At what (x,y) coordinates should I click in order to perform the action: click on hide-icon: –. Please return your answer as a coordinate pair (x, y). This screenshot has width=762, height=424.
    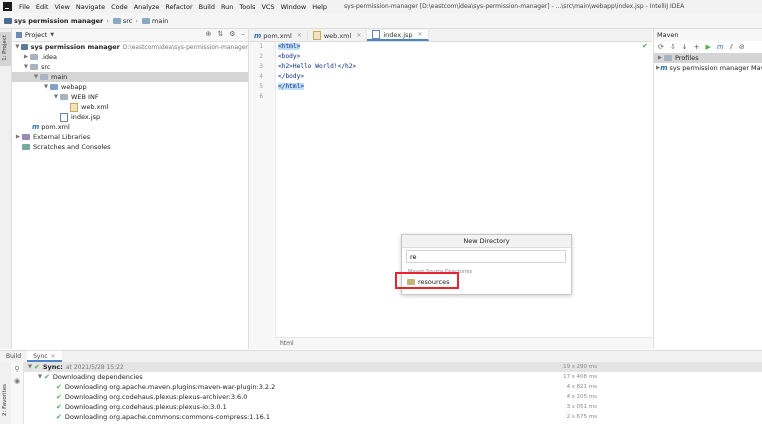
    Looking at the image, I should click on (244, 34).